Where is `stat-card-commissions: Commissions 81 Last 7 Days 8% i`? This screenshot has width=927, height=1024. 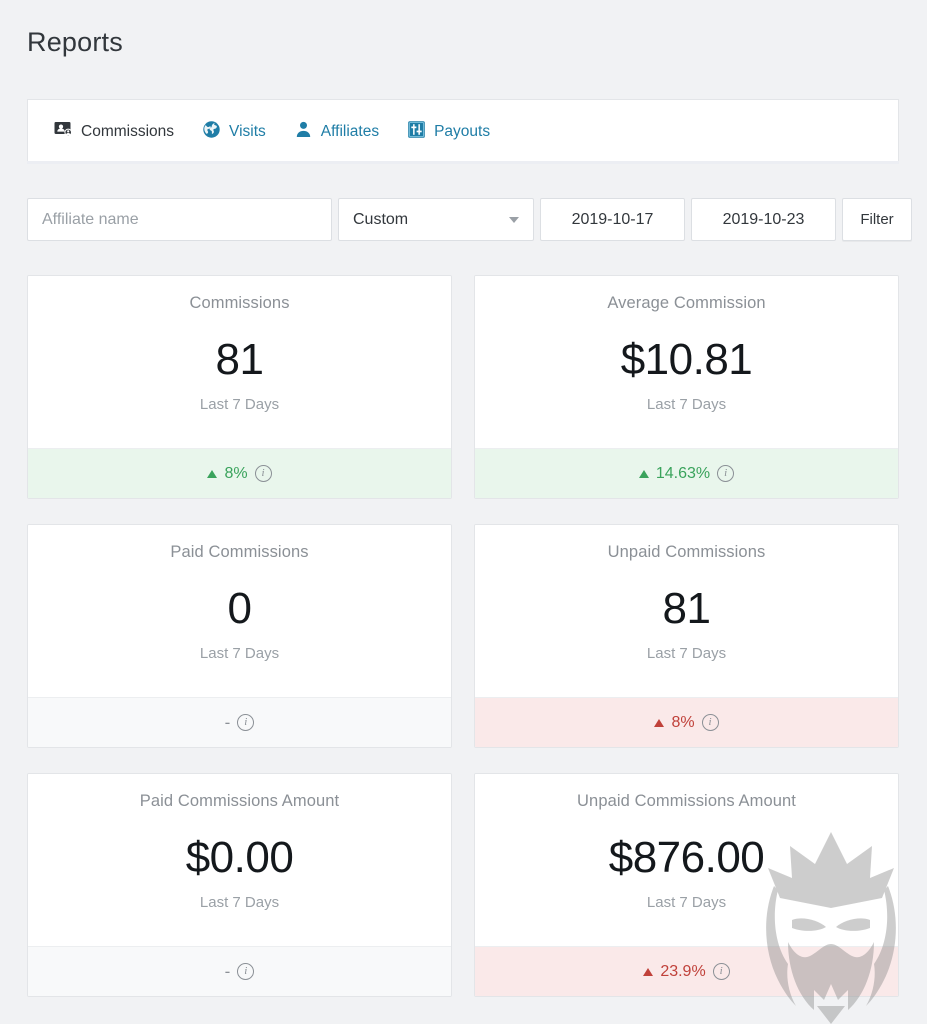 stat-card-commissions: Commissions 81 Last 7 Days 8% i is located at coordinates (239, 387).